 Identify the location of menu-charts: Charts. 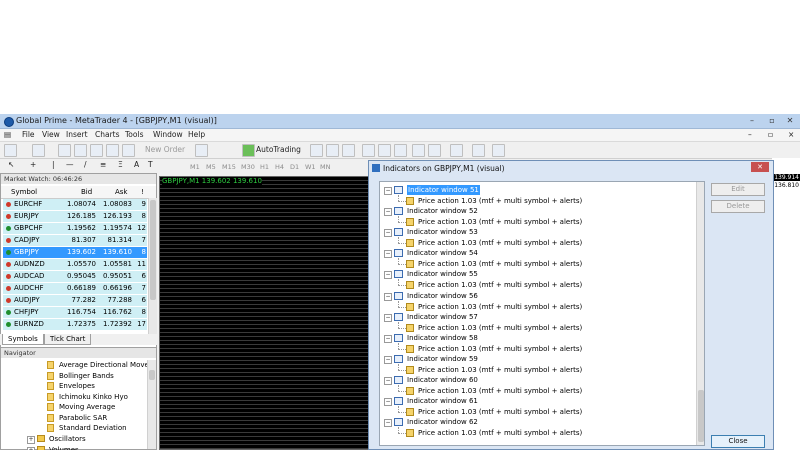
(107, 134).